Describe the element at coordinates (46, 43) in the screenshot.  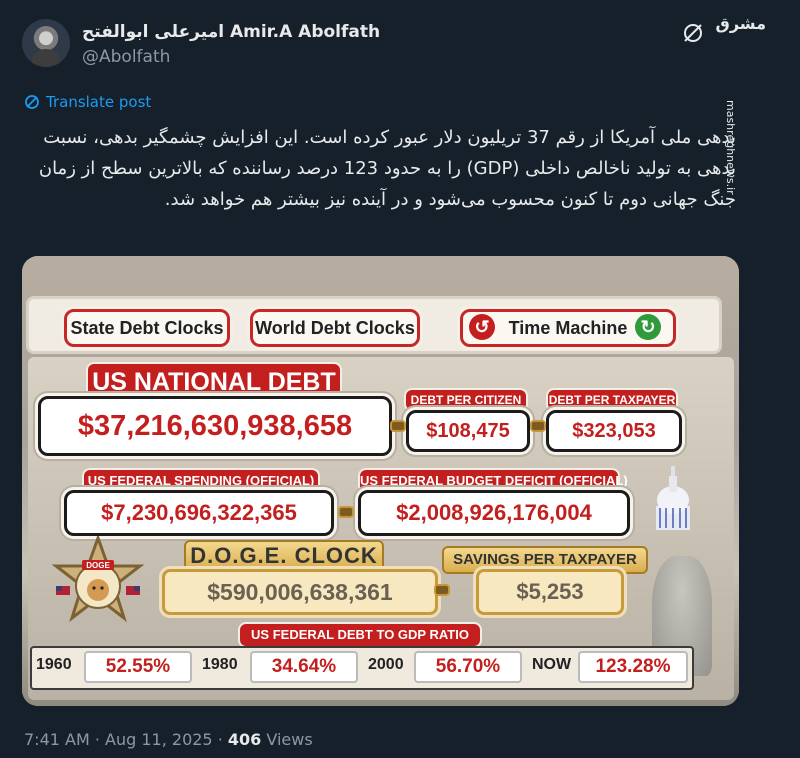
I see `avatar` at that location.